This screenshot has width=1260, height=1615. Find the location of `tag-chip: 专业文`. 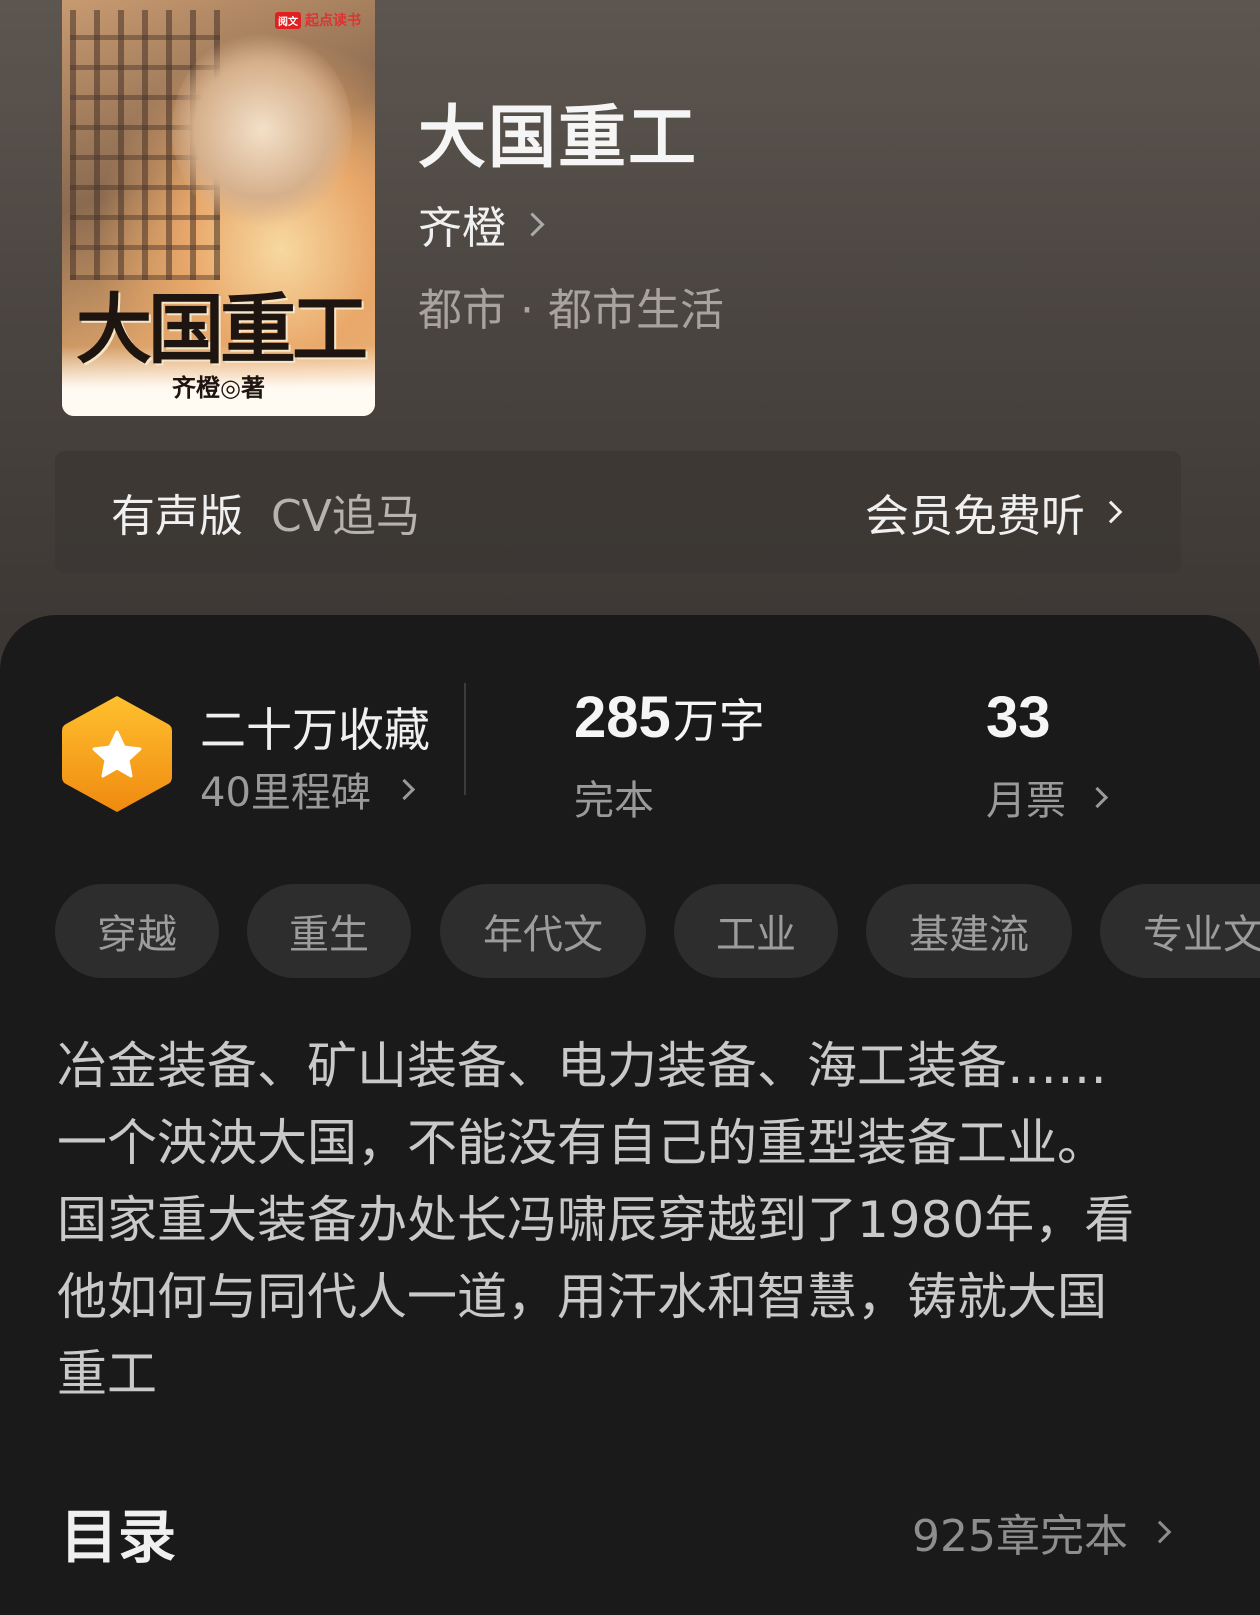

tag-chip: 专业文 is located at coordinates (1180, 931).